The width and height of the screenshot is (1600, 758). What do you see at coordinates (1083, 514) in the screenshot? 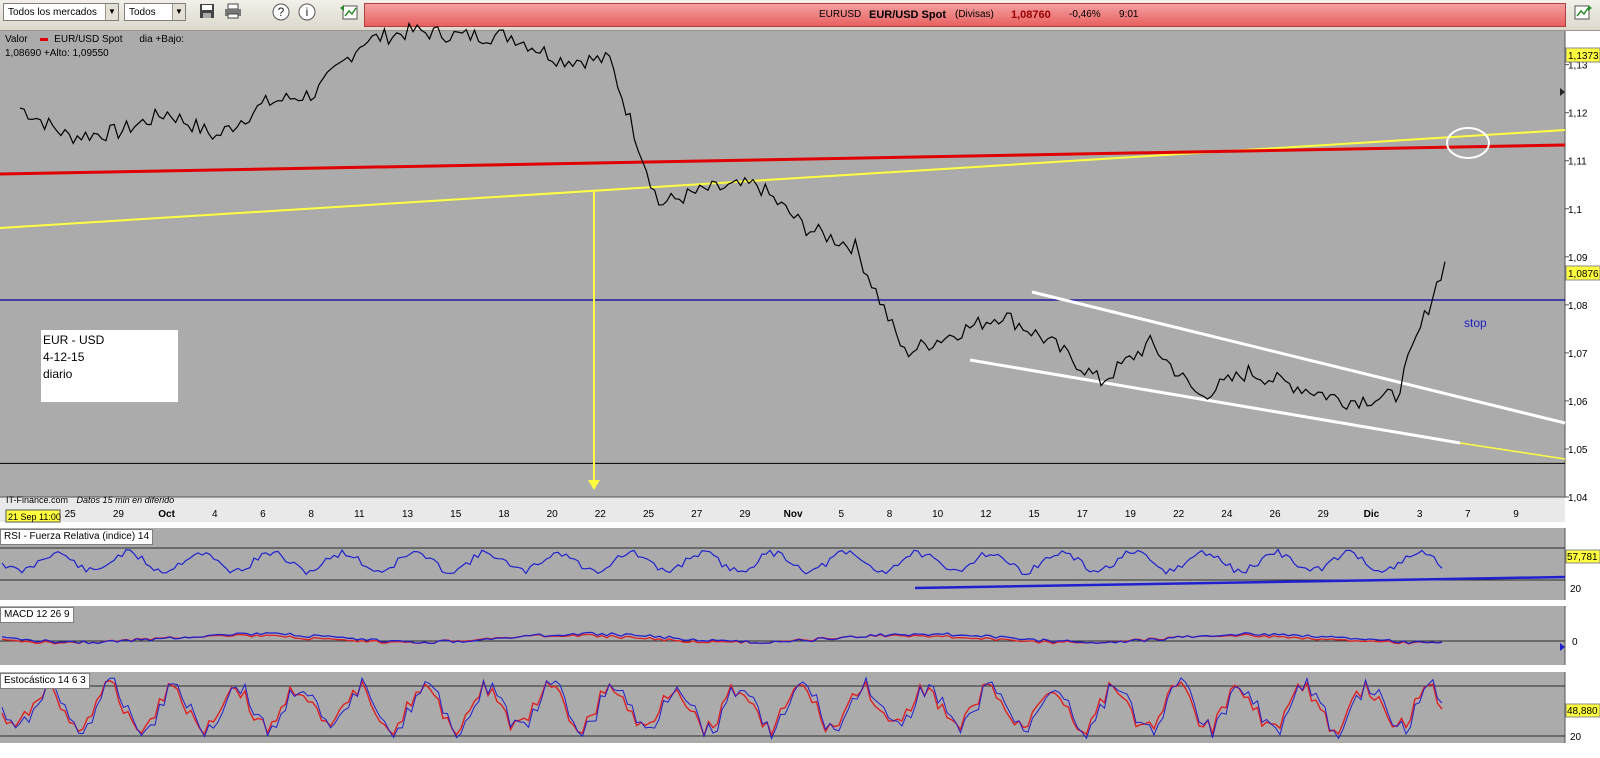
I see `x-tick-label: 17` at bounding box center [1083, 514].